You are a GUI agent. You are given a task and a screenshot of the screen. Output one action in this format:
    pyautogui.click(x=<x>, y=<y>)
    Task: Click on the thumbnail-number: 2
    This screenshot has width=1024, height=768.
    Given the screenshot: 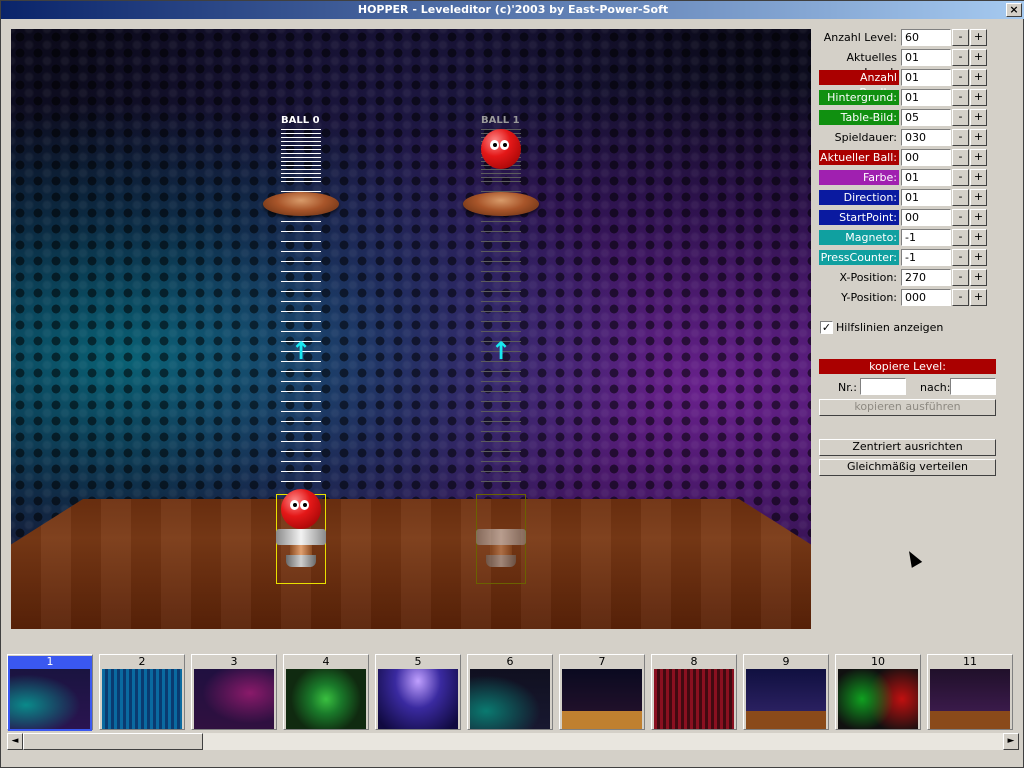 What is the action you would take?
    pyautogui.click(x=142, y=661)
    